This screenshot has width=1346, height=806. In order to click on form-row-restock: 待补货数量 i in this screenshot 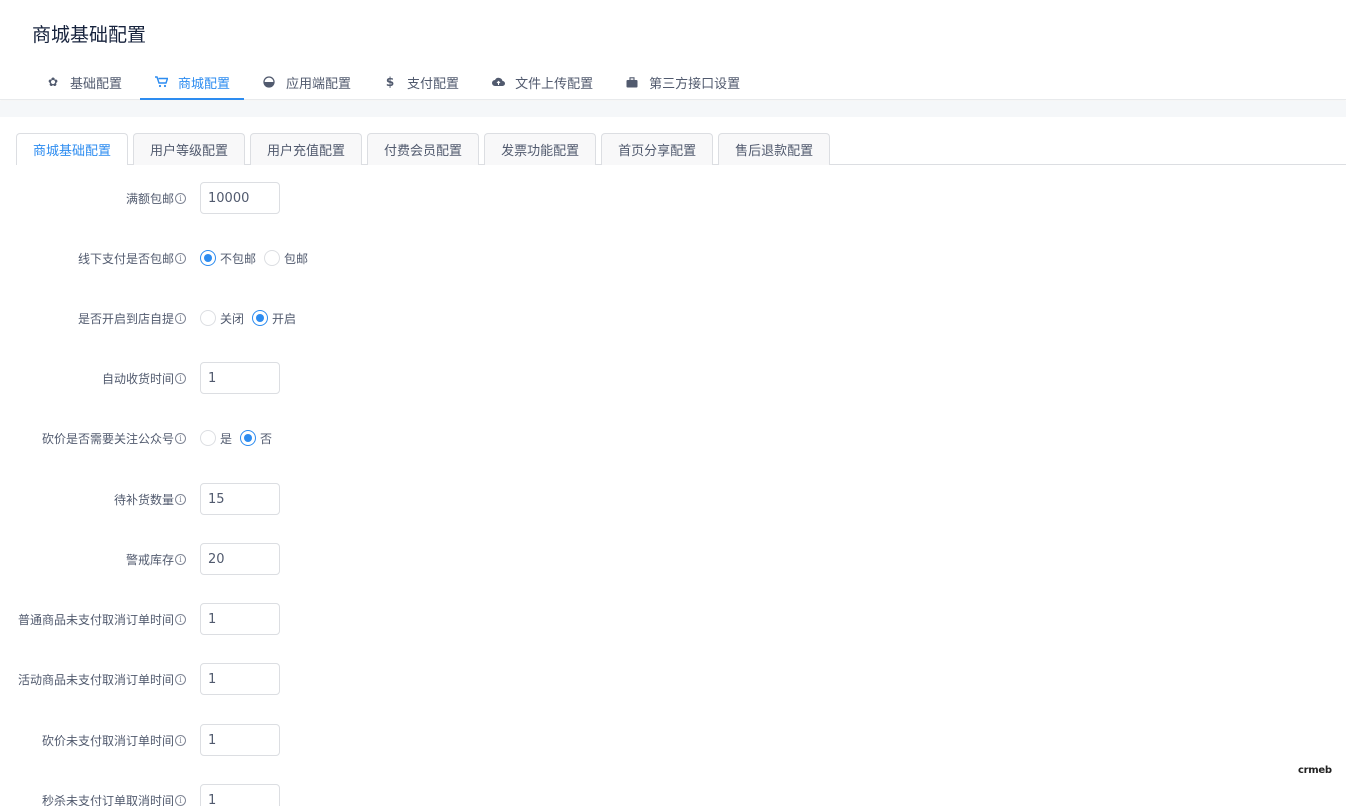, I will do `click(673, 499)`.